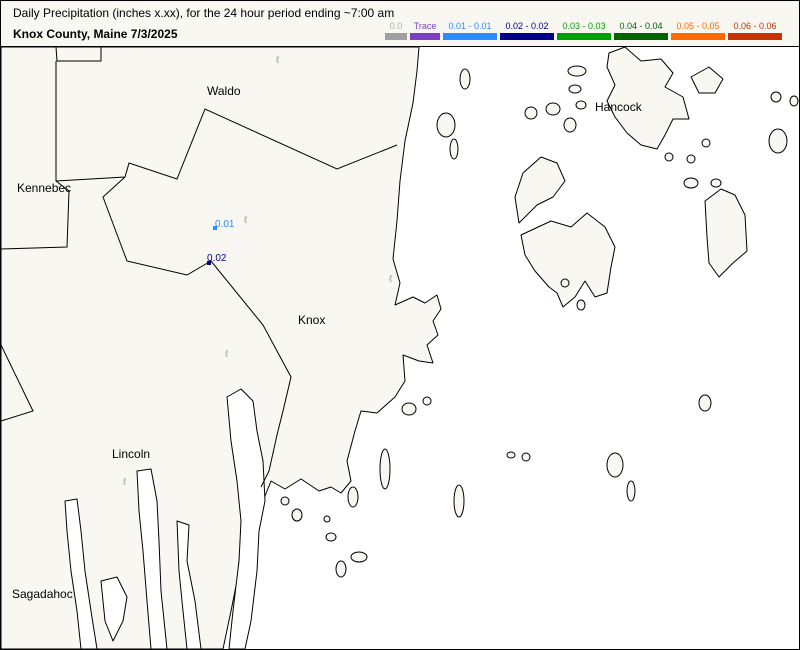  I want to click on county-label-waldo: Waldo, so click(224, 91).